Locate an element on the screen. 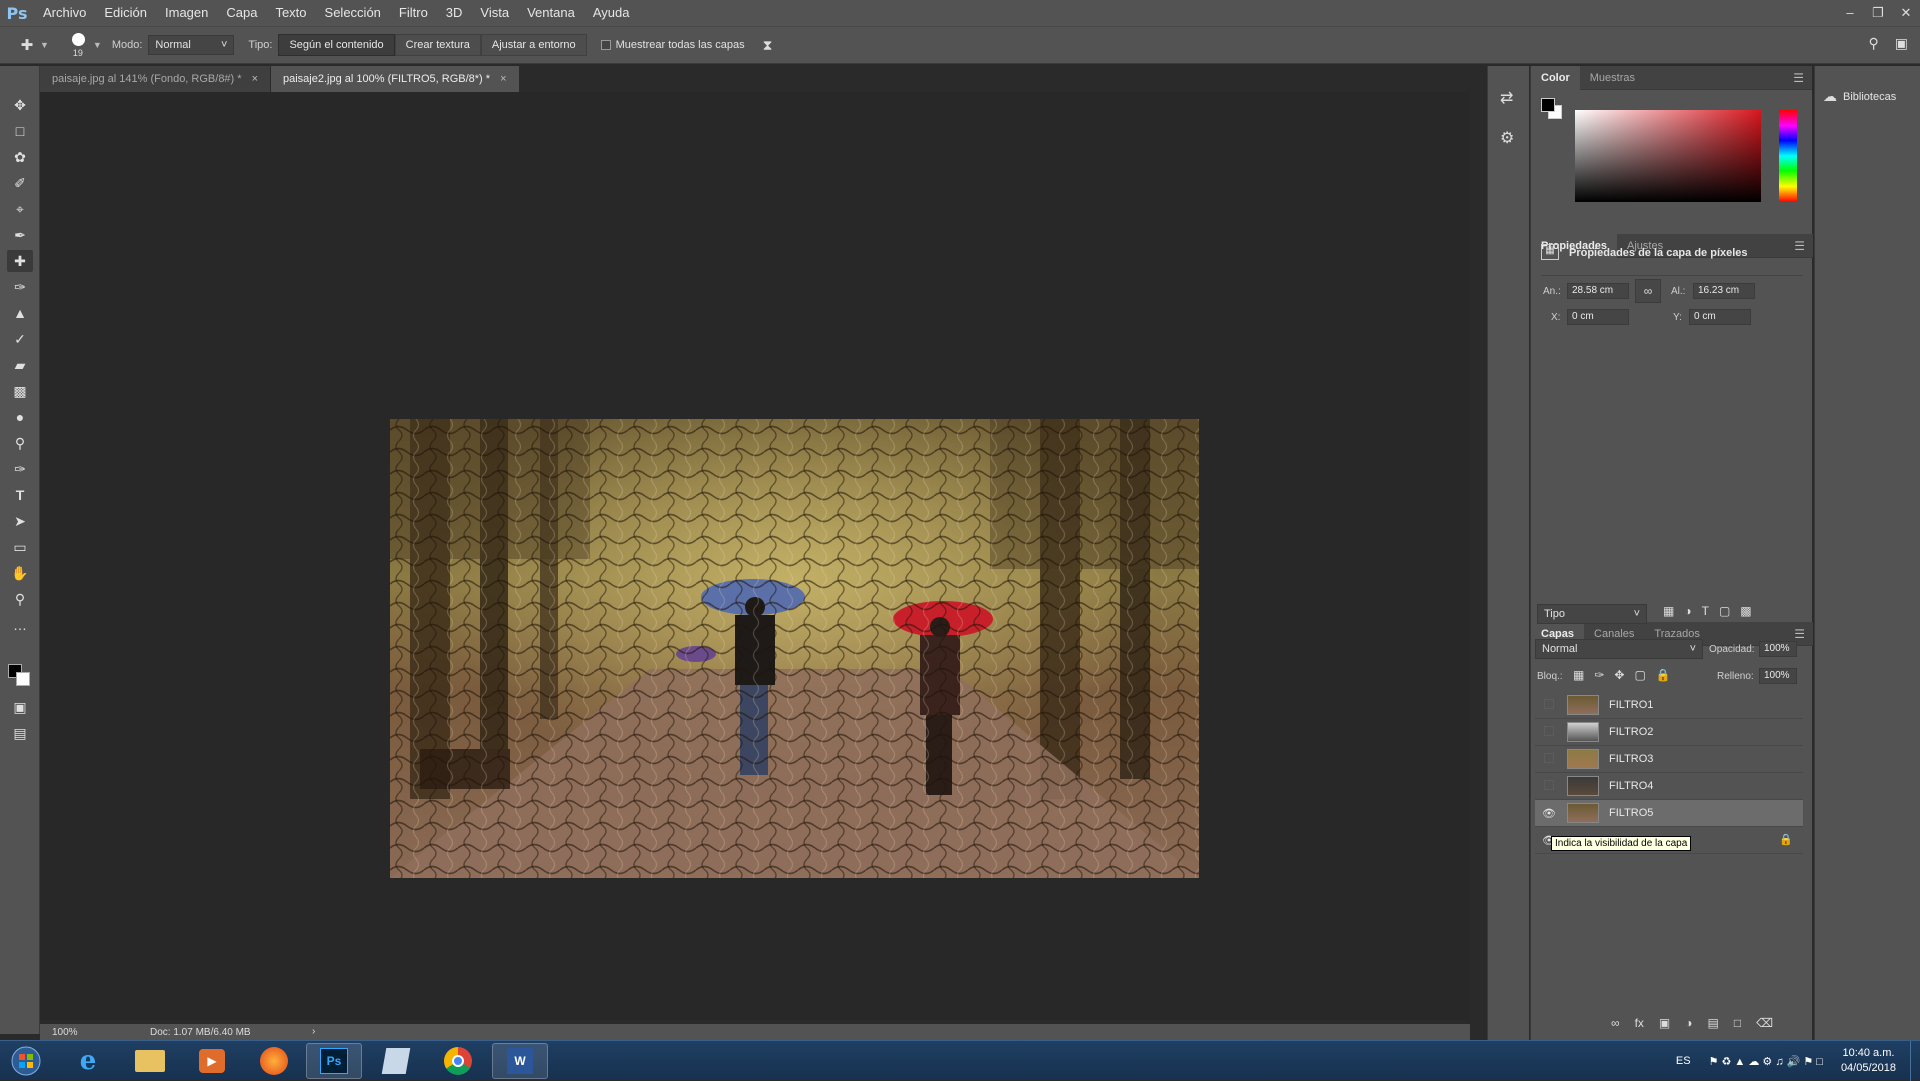 The width and height of the screenshot is (1920, 1081). quick-selection-tool-icon: ✐ is located at coordinates (20, 183).